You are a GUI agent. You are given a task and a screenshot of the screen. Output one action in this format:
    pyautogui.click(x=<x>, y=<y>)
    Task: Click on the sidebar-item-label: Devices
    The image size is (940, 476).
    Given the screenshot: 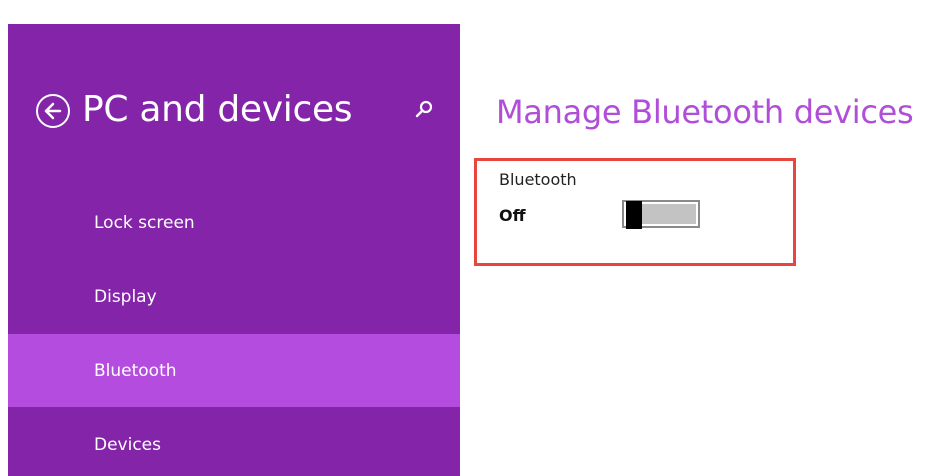 What is the action you would take?
    pyautogui.click(x=127, y=444)
    